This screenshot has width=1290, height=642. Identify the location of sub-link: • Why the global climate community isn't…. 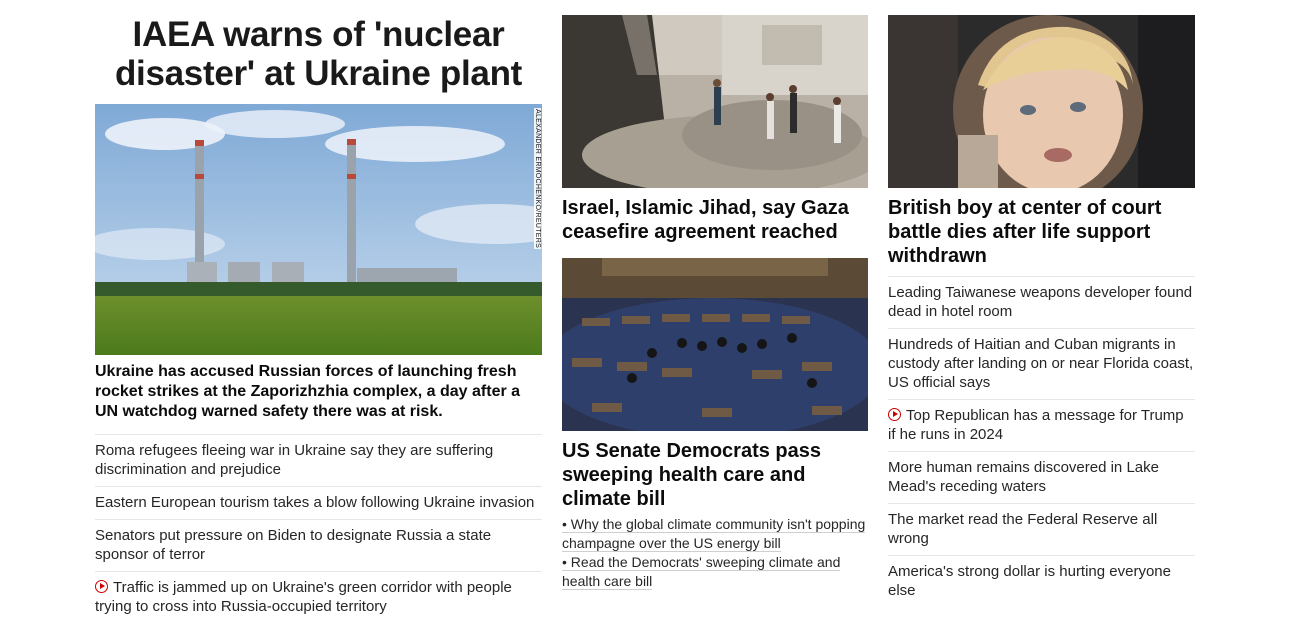
(714, 534).